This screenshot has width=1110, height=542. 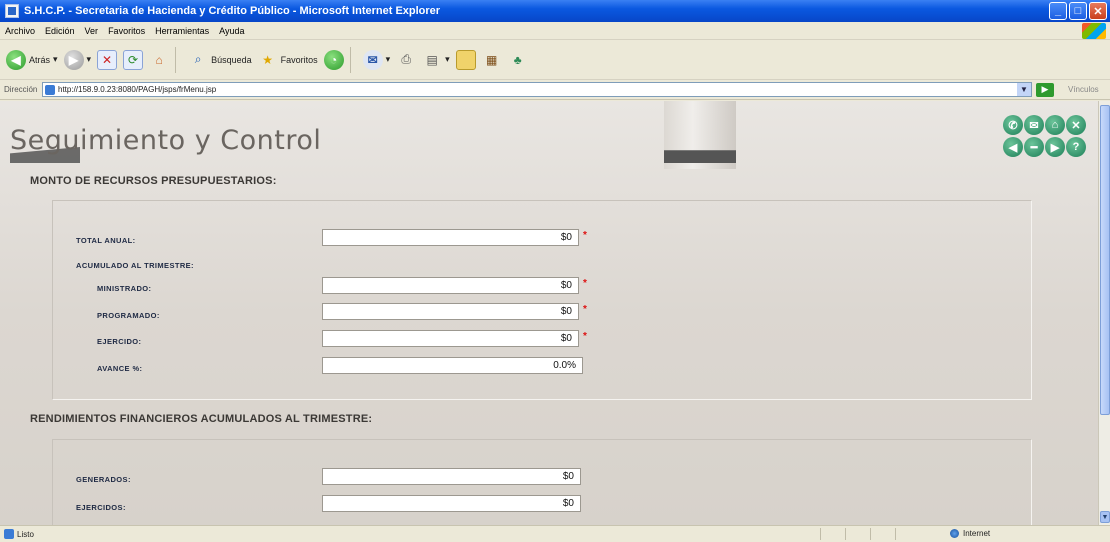 What do you see at coordinates (9, 534) in the screenshot?
I see `page-status-icon` at bounding box center [9, 534].